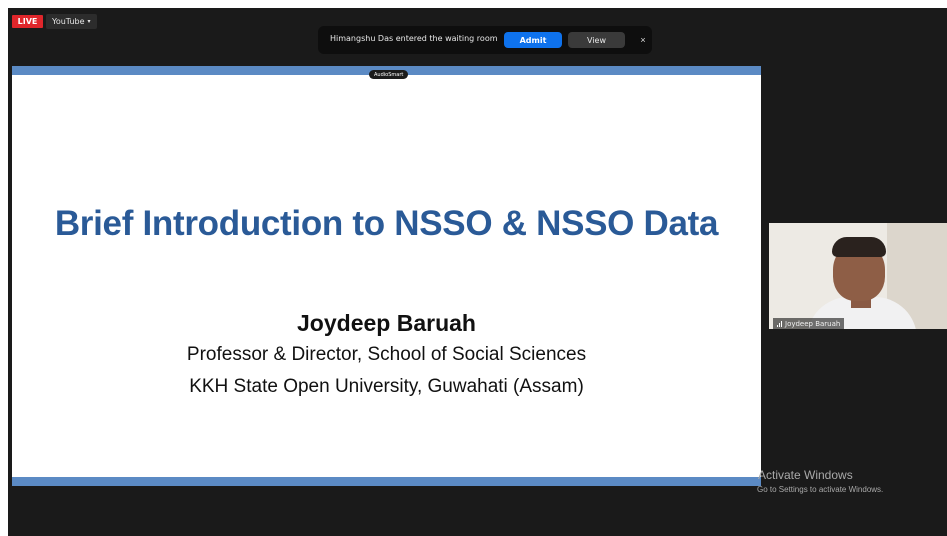 This screenshot has height=536, width=947. I want to click on signal-strength-icon, so click(779, 323).